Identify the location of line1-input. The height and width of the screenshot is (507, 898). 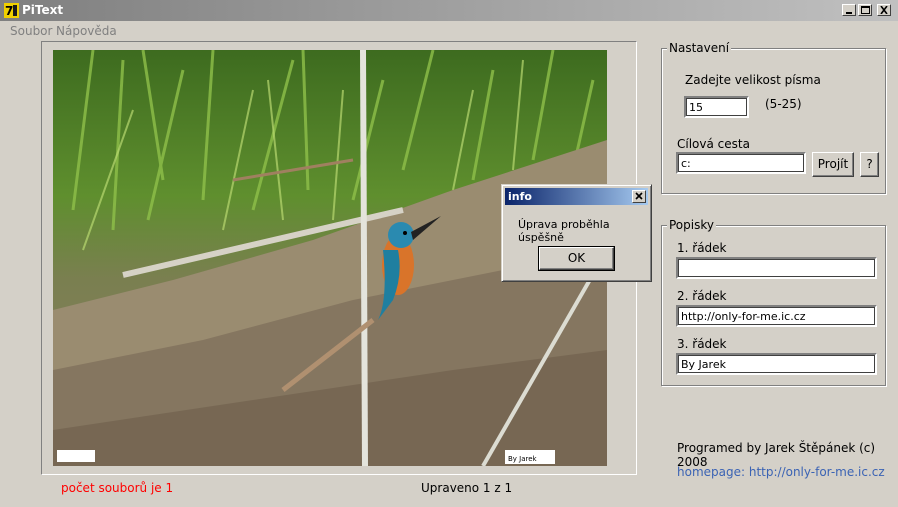
(776, 268).